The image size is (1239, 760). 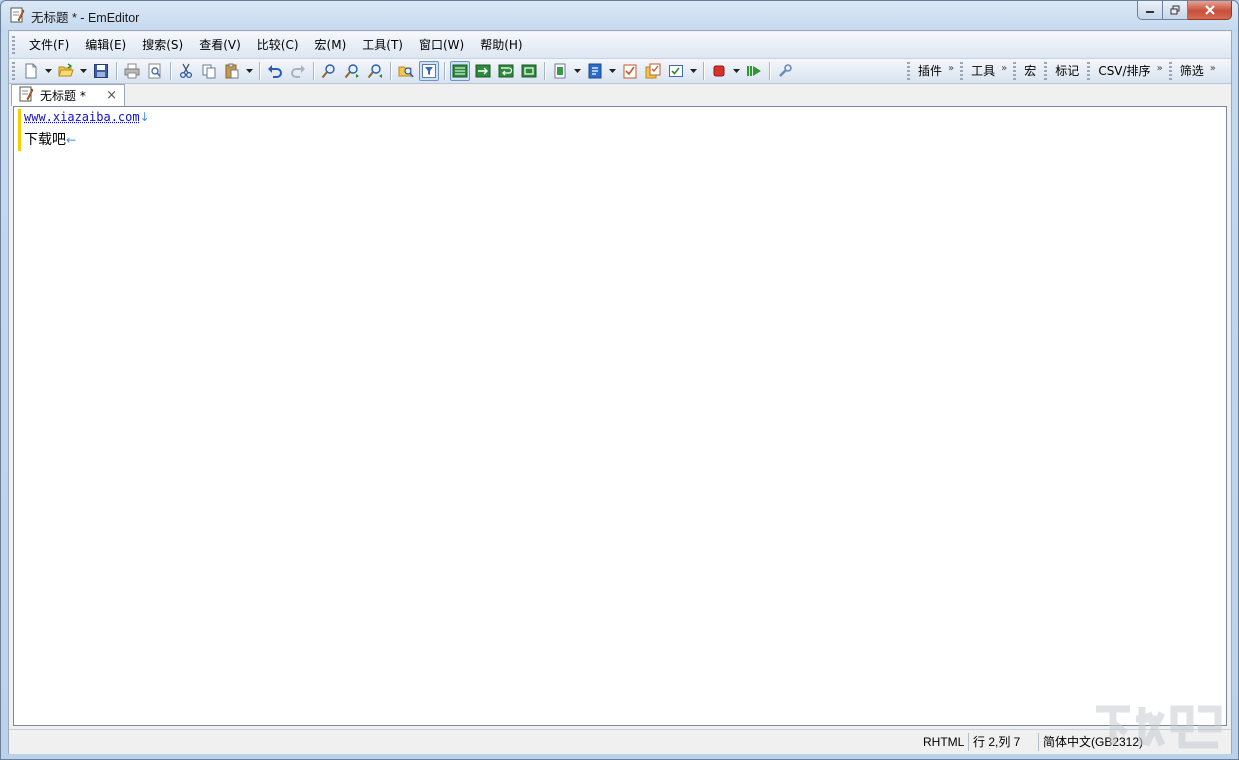 I want to click on record-macro-dropdown, so click(x=736, y=71).